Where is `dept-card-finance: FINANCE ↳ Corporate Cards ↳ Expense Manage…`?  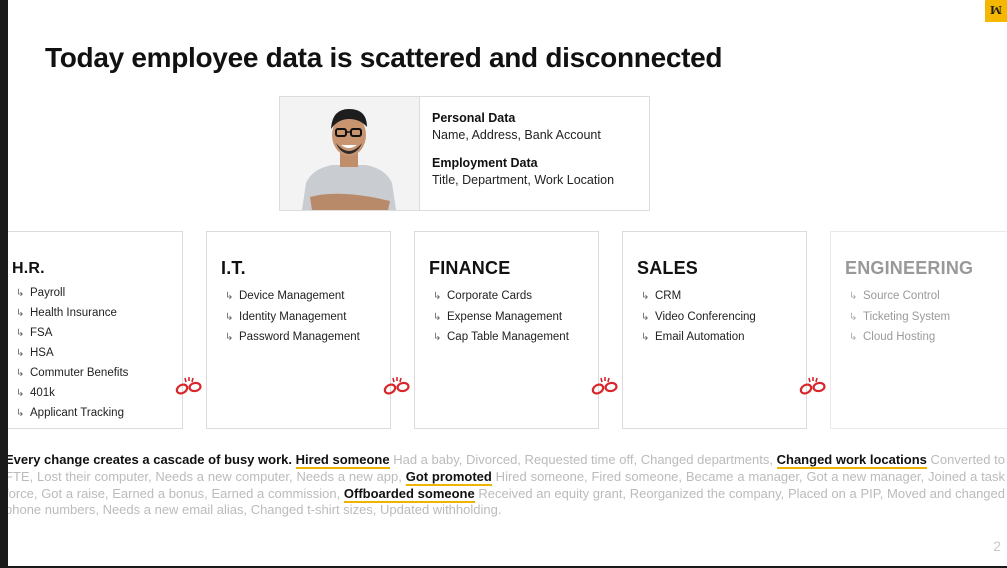 dept-card-finance: FINANCE ↳ Corporate Cards ↳ Expense Manage… is located at coordinates (506, 330).